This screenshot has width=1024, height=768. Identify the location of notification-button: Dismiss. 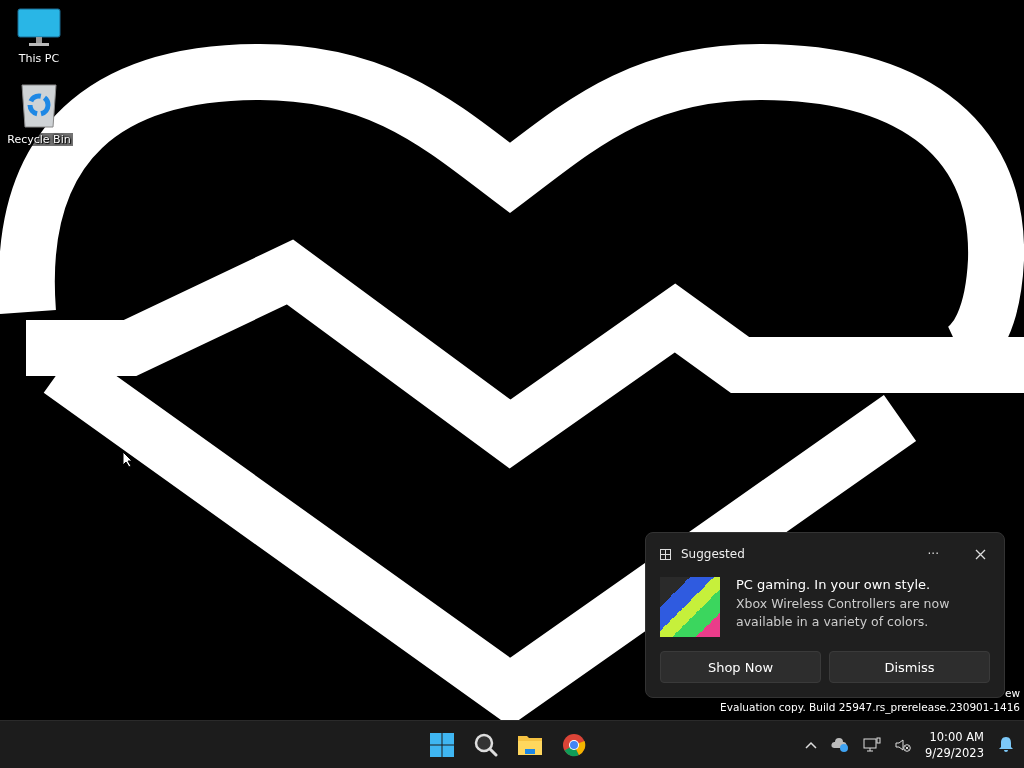
(909, 667).